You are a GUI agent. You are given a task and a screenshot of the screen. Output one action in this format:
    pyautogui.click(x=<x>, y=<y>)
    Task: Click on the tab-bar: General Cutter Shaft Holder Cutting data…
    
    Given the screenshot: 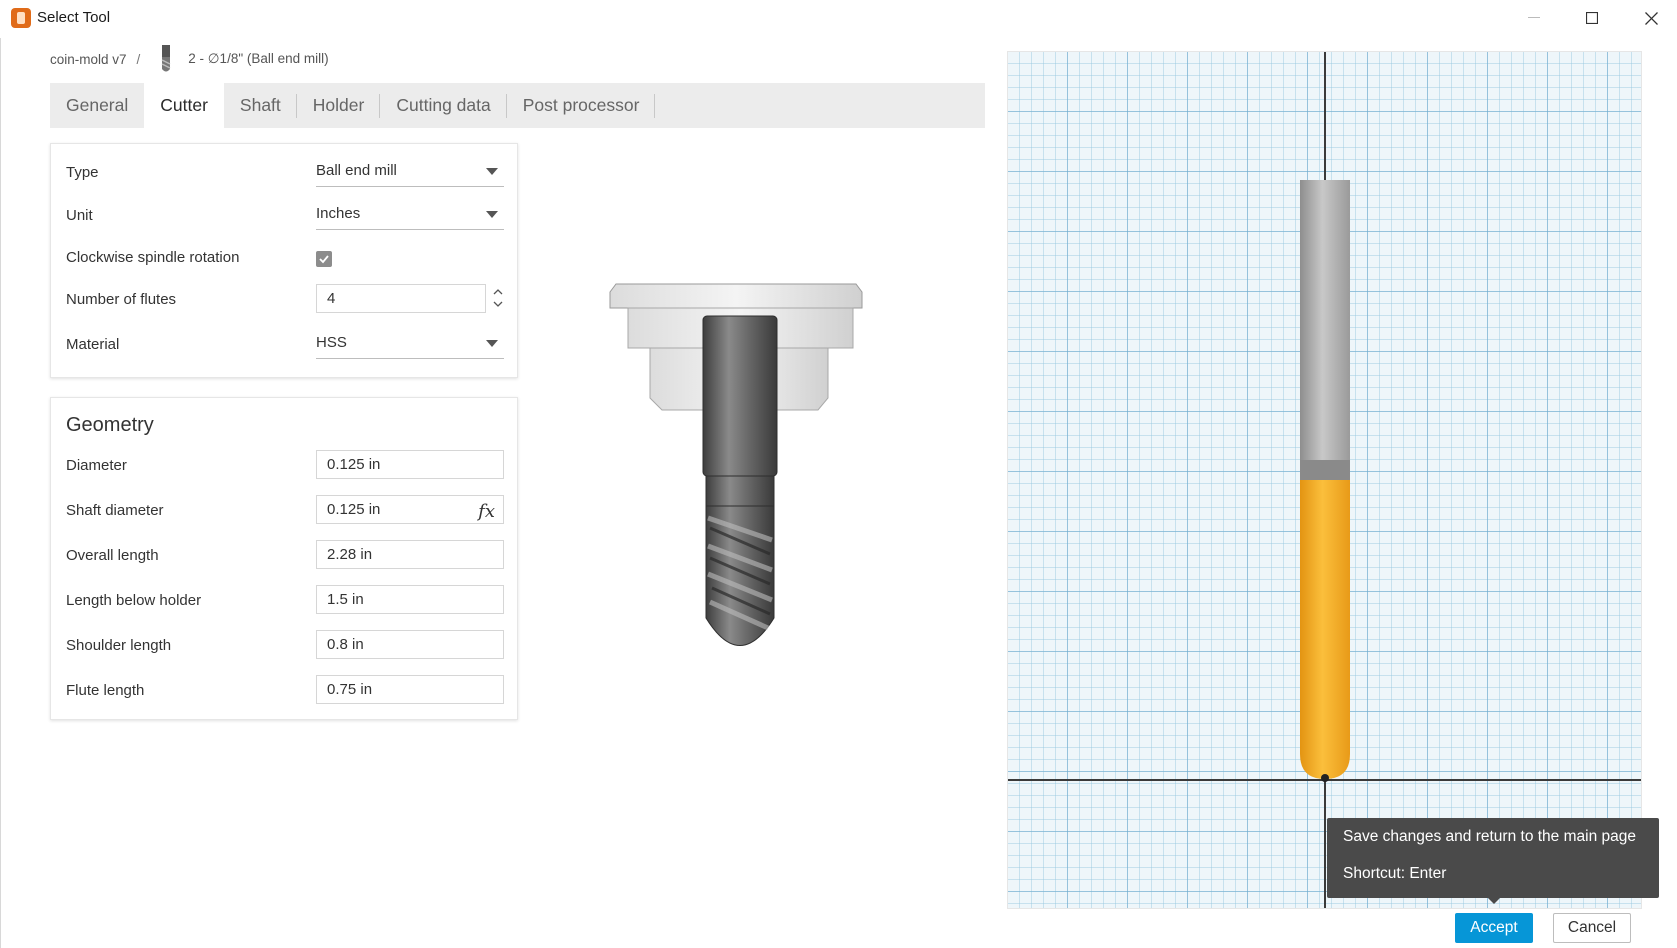 What is the action you would take?
    pyautogui.click(x=517, y=105)
    